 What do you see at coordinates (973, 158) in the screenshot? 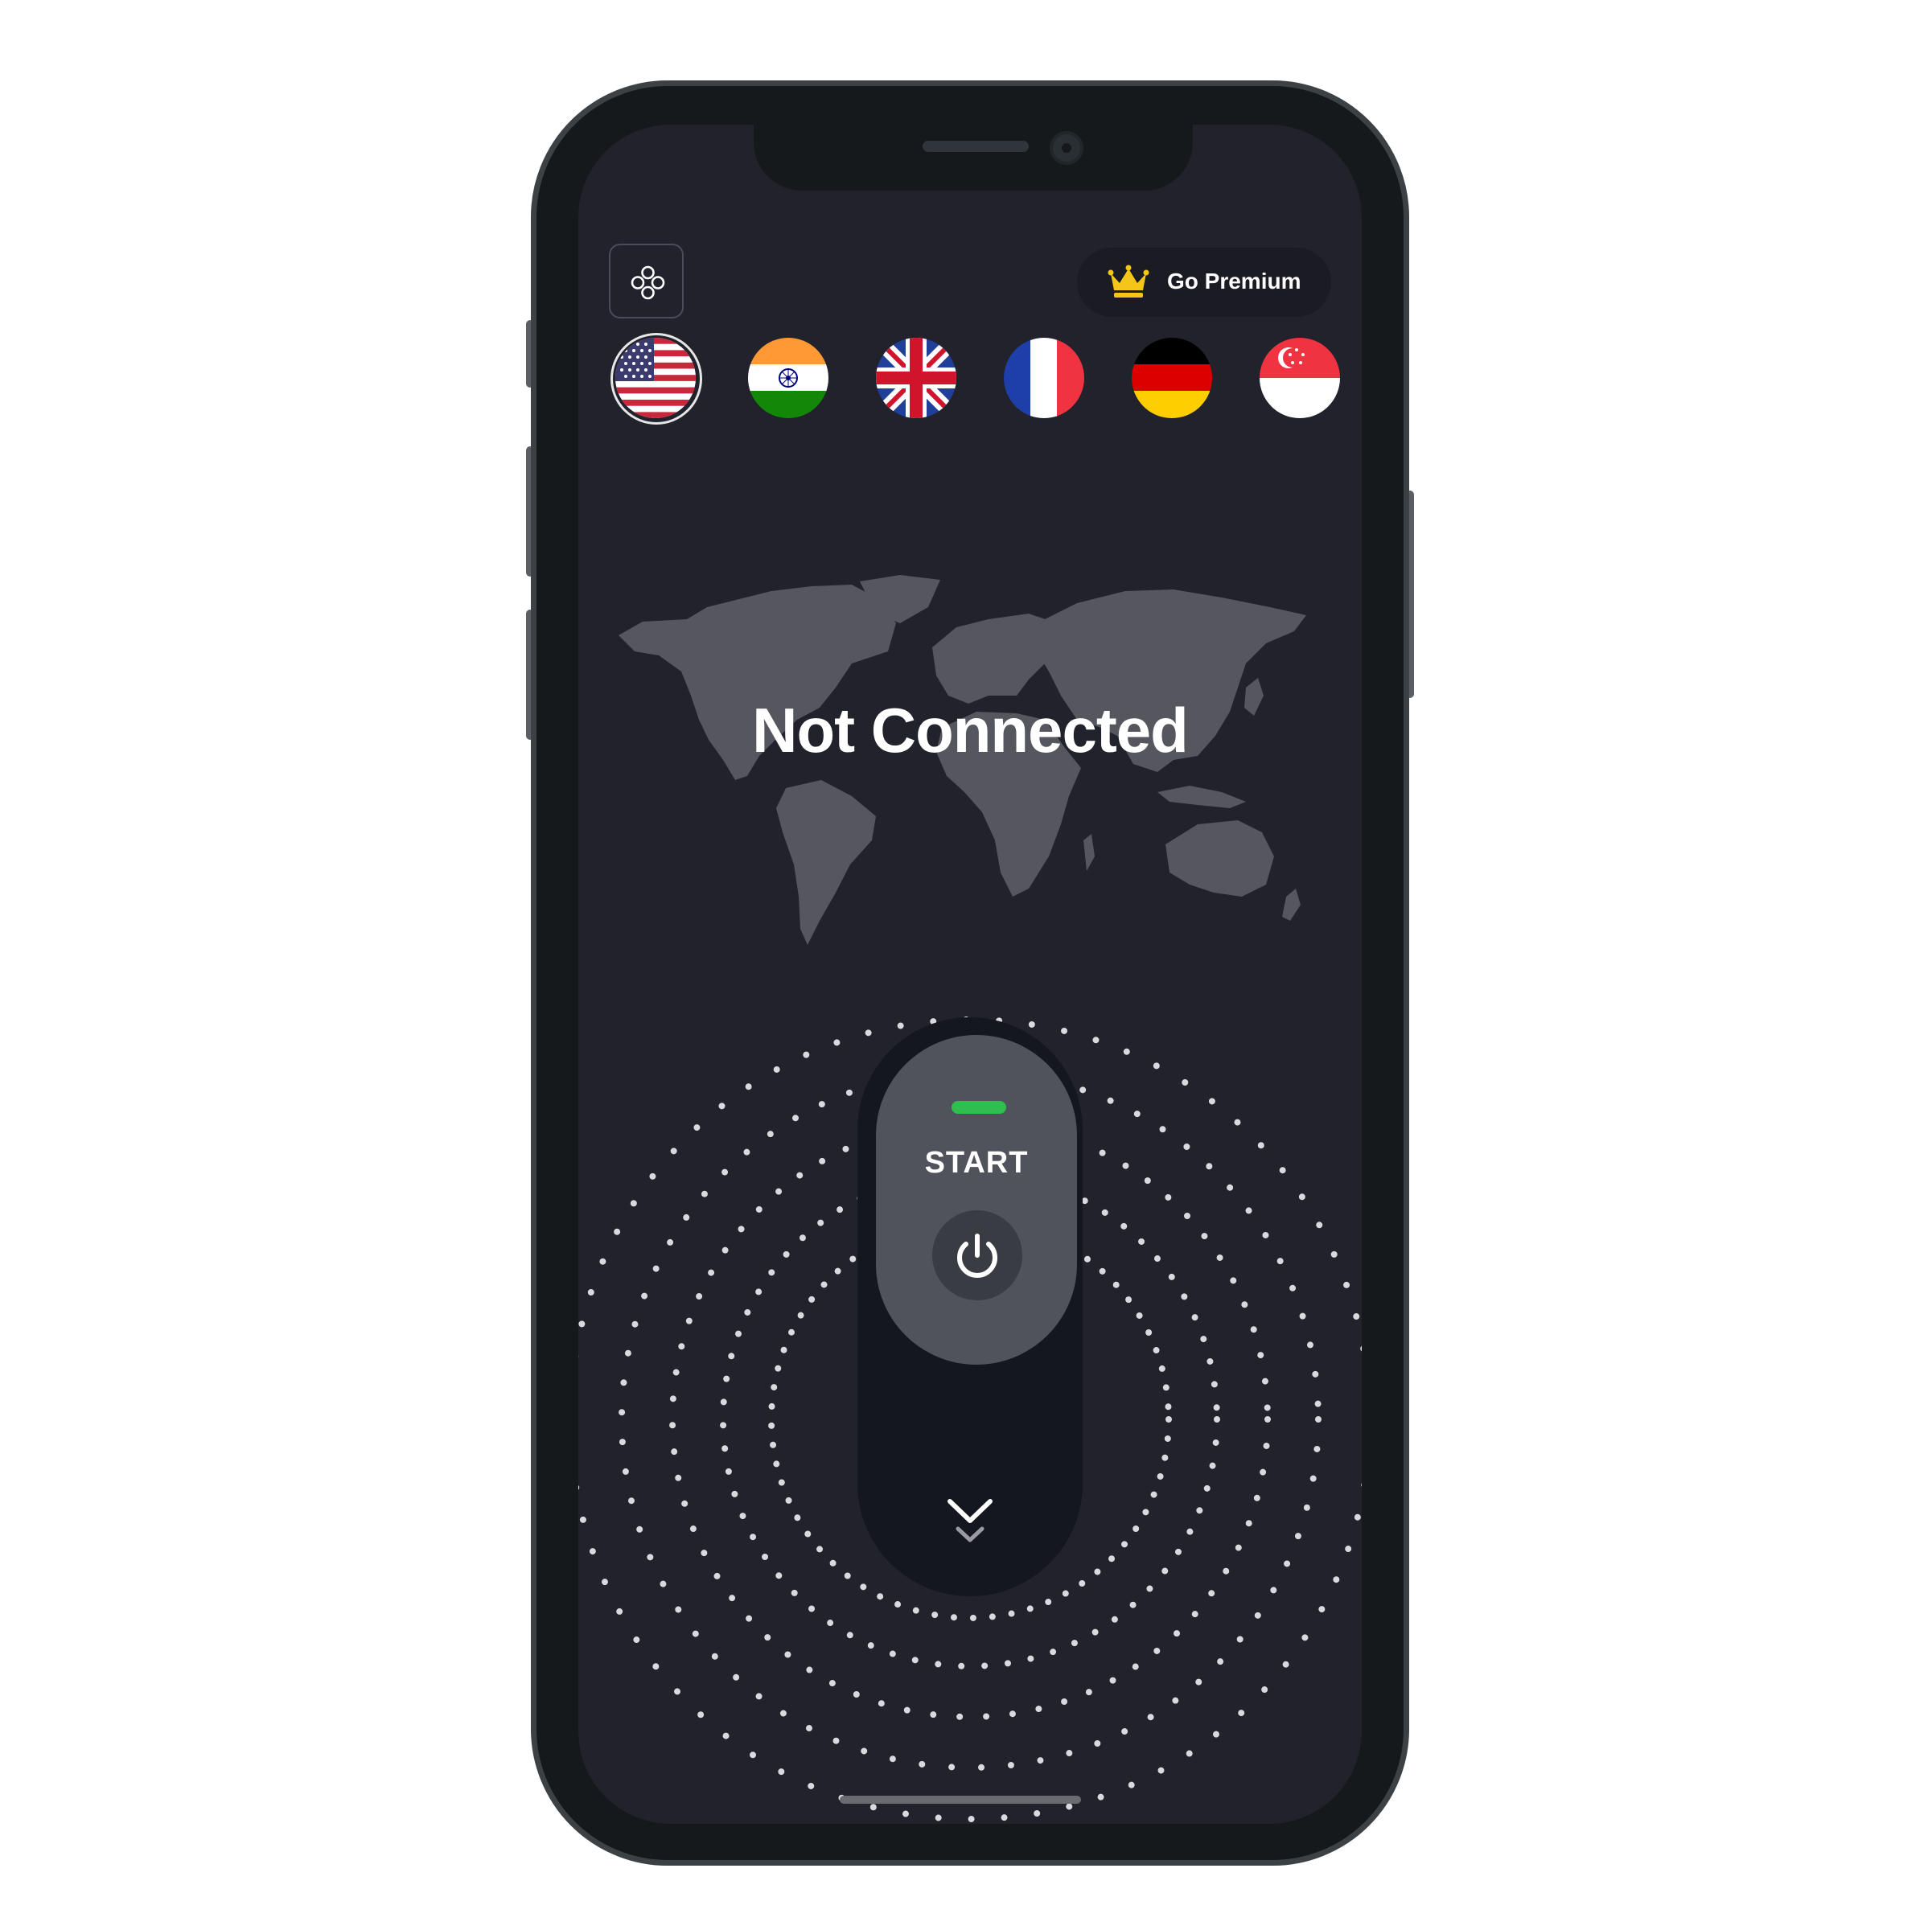
I see `camera-notch` at bounding box center [973, 158].